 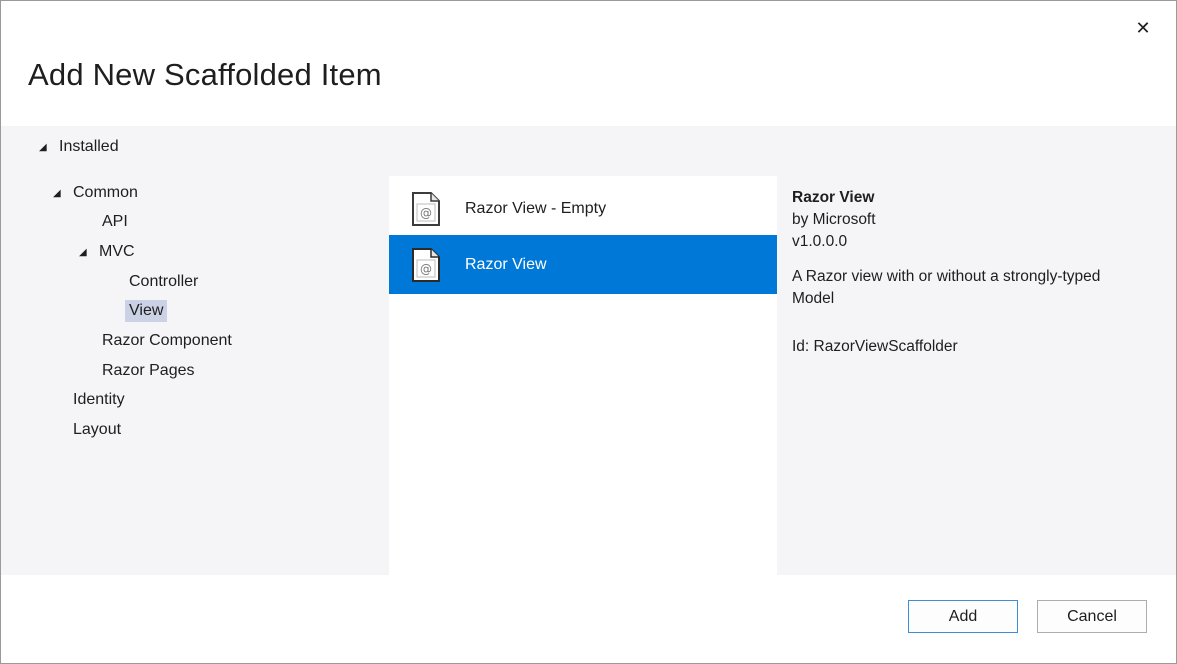 What do you see at coordinates (583, 264) in the screenshot?
I see `template-item-razor-view: @ Razor View` at bounding box center [583, 264].